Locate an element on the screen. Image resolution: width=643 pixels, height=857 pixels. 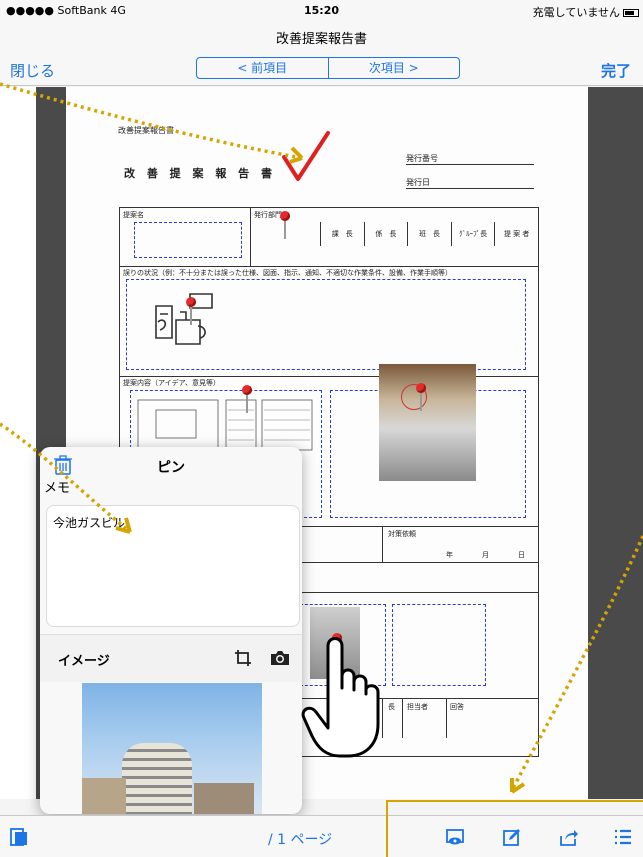
answer-col: 回答 is located at coordinates (457, 707).